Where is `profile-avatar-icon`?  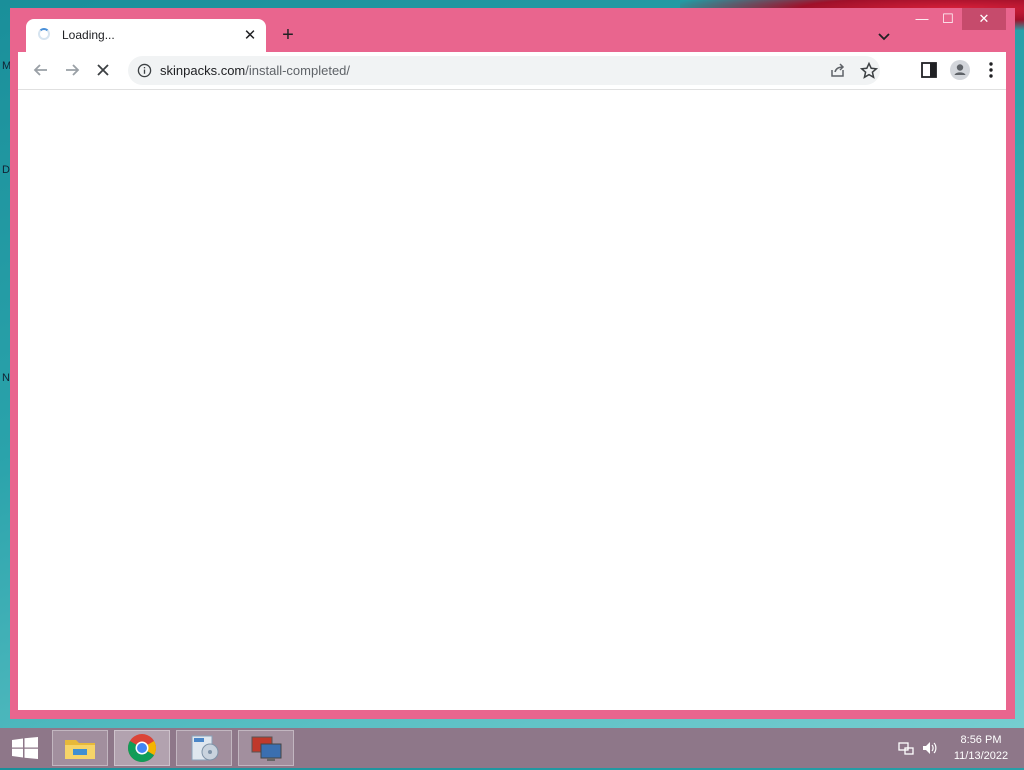 profile-avatar-icon is located at coordinates (960, 70).